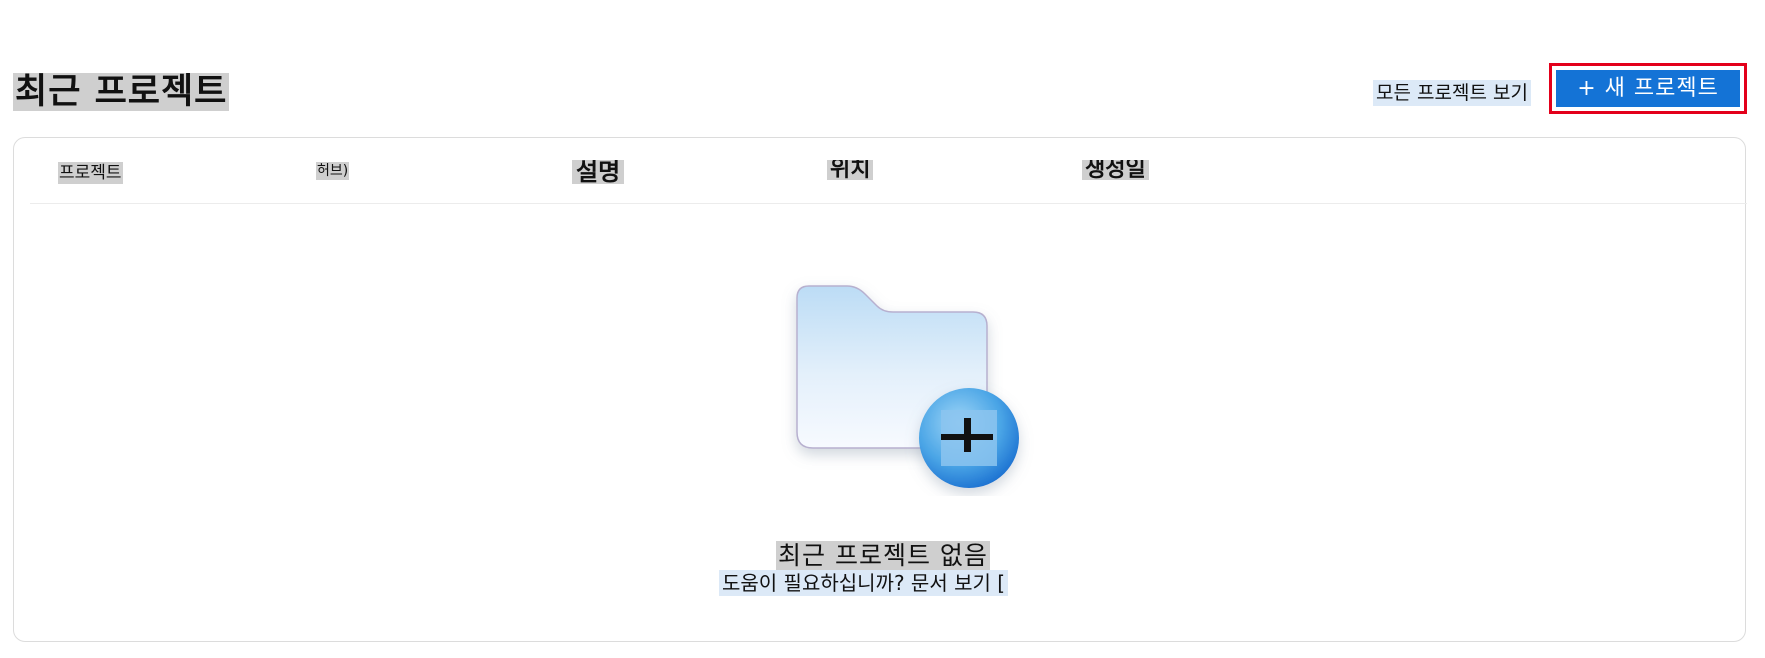 The height and width of the screenshot is (658, 1765). What do you see at coordinates (883, 556) in the screenshot?
I see `empty-state-title: 최근 프로젝트 없음` at bounding box center [883, 556].